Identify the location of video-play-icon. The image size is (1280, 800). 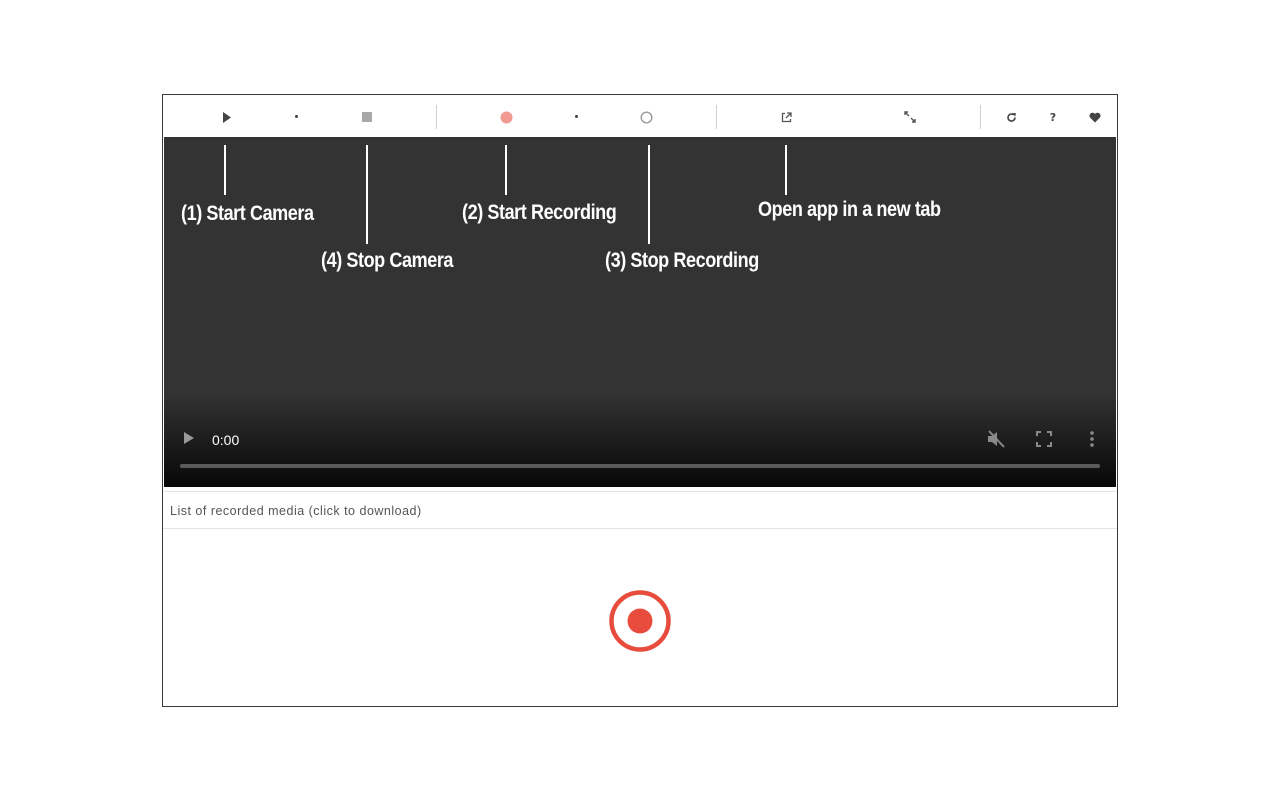
(189, 438).